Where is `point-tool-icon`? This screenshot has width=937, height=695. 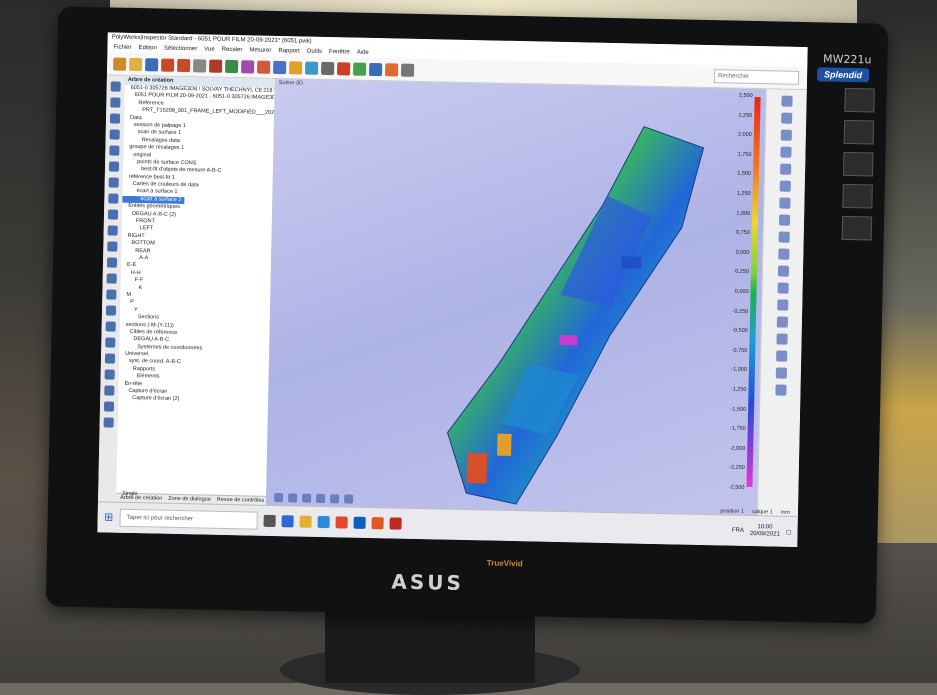
point-tool-icon is located at coordinates (114, 150).